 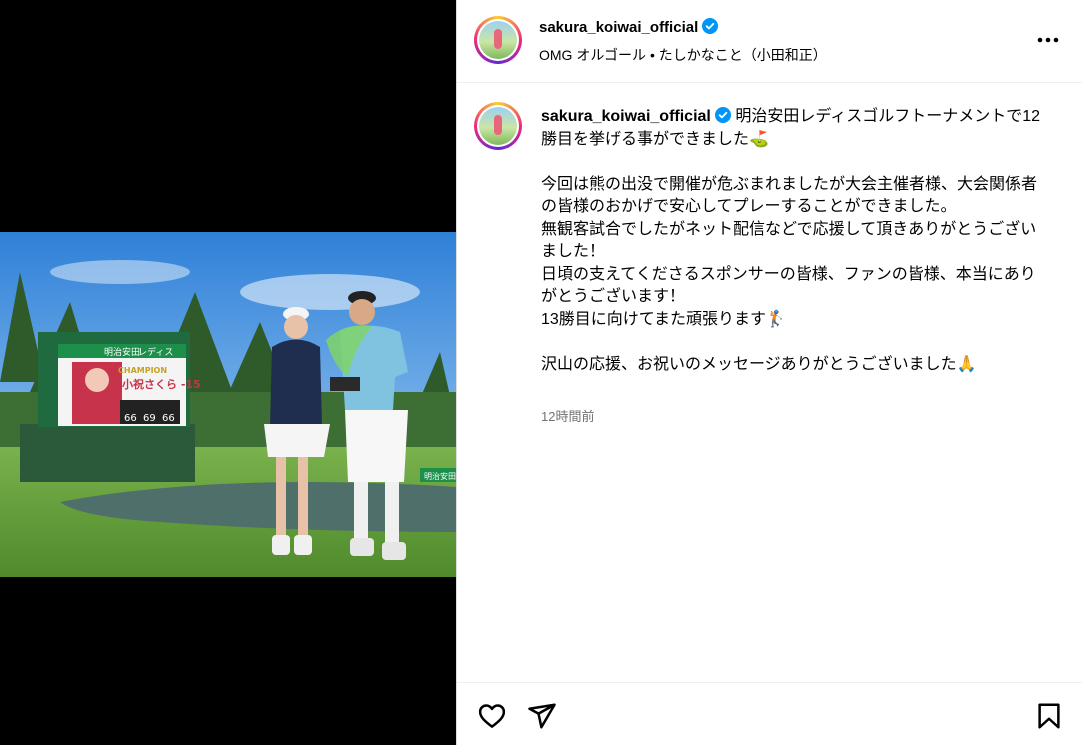 I want to click on board-champion-text: CHAMPION, so click(x=142, y=370).